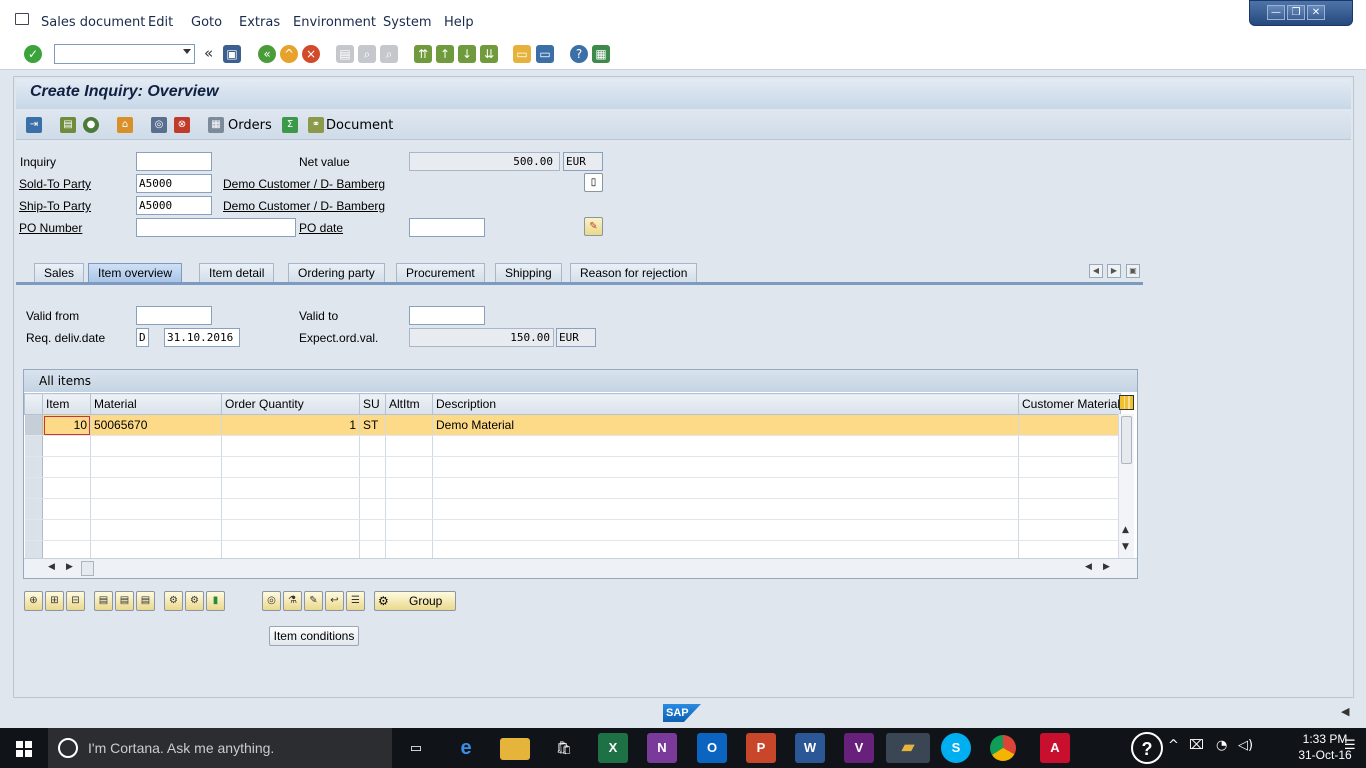 The width and height of the screenshot is (1366, 768). I want to click on skype-icon: S, so click(956, 748).